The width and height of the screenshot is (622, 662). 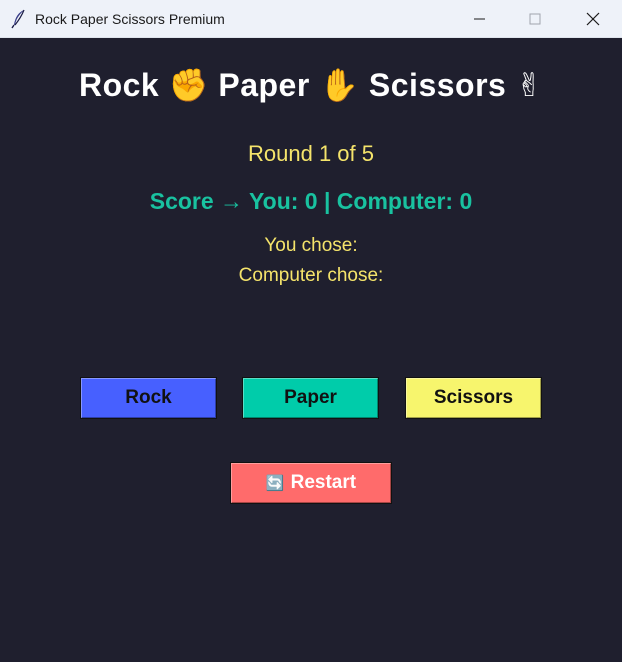 I want to click on victory-hand-icon: ✌, so click(x=529, y=85).